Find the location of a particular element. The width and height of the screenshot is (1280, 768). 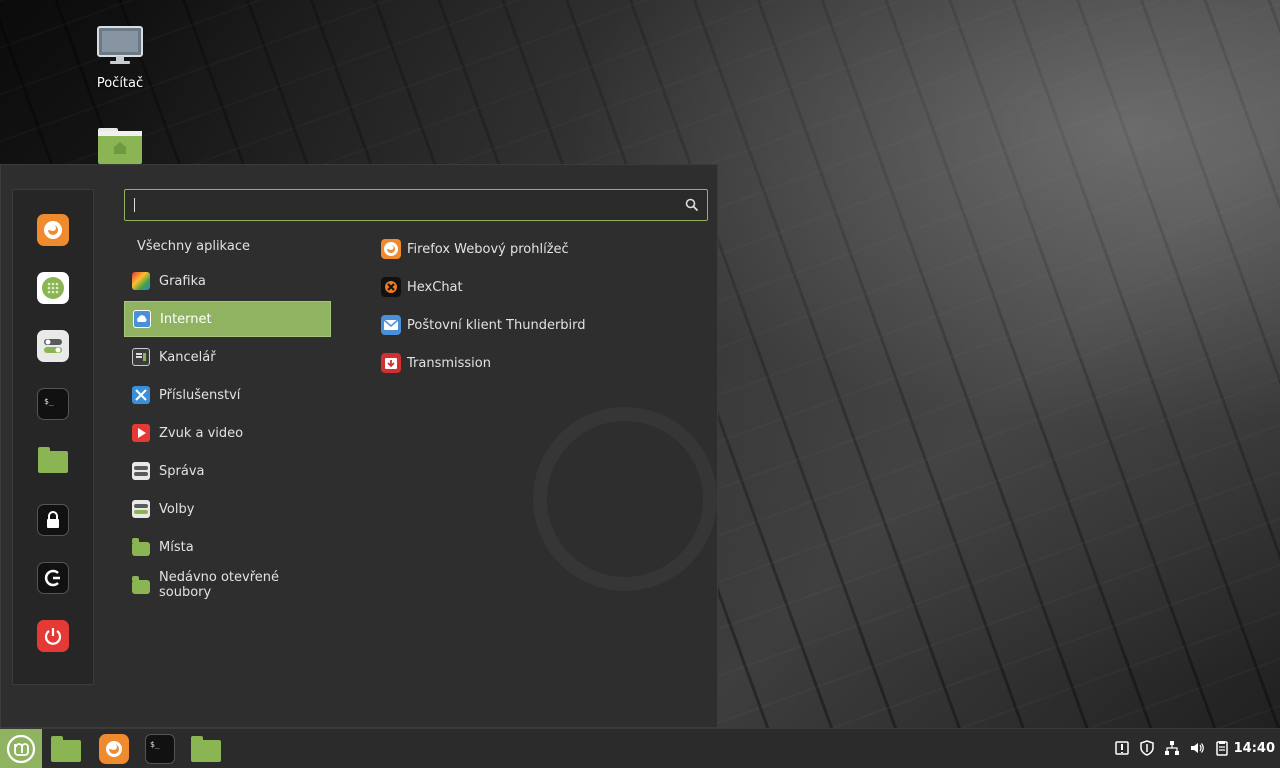

desktop-icon-home is located at coordinates (120, 148).